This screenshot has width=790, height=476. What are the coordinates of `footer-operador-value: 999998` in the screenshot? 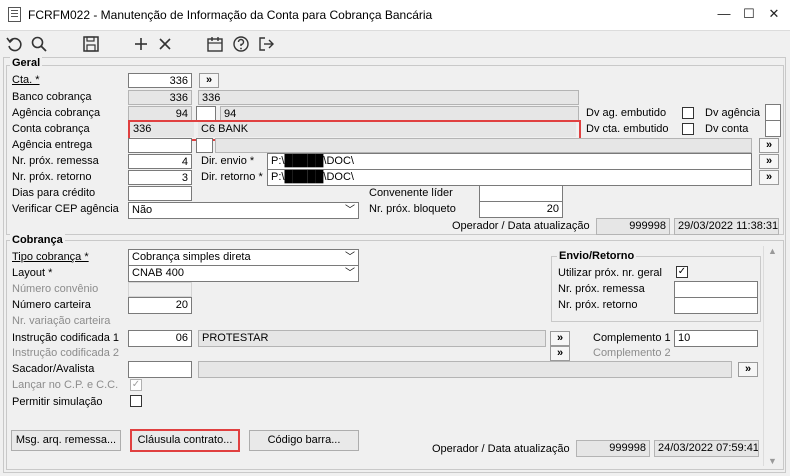 It's located at (613, 448).